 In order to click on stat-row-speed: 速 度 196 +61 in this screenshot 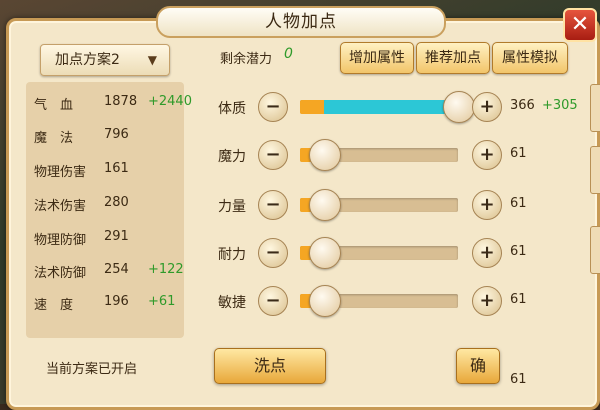, I will do `click(109, 304)`.